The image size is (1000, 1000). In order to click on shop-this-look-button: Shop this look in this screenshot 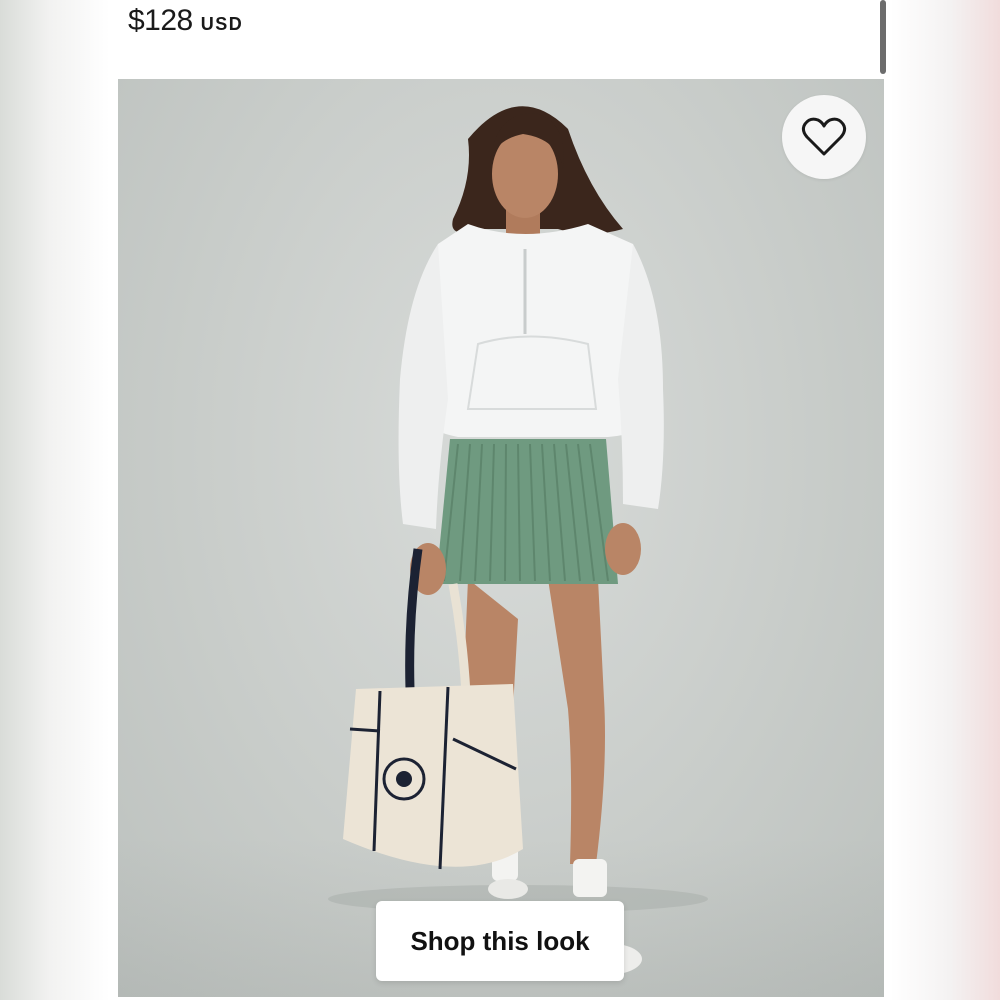, I will do `click(500, 941)`.